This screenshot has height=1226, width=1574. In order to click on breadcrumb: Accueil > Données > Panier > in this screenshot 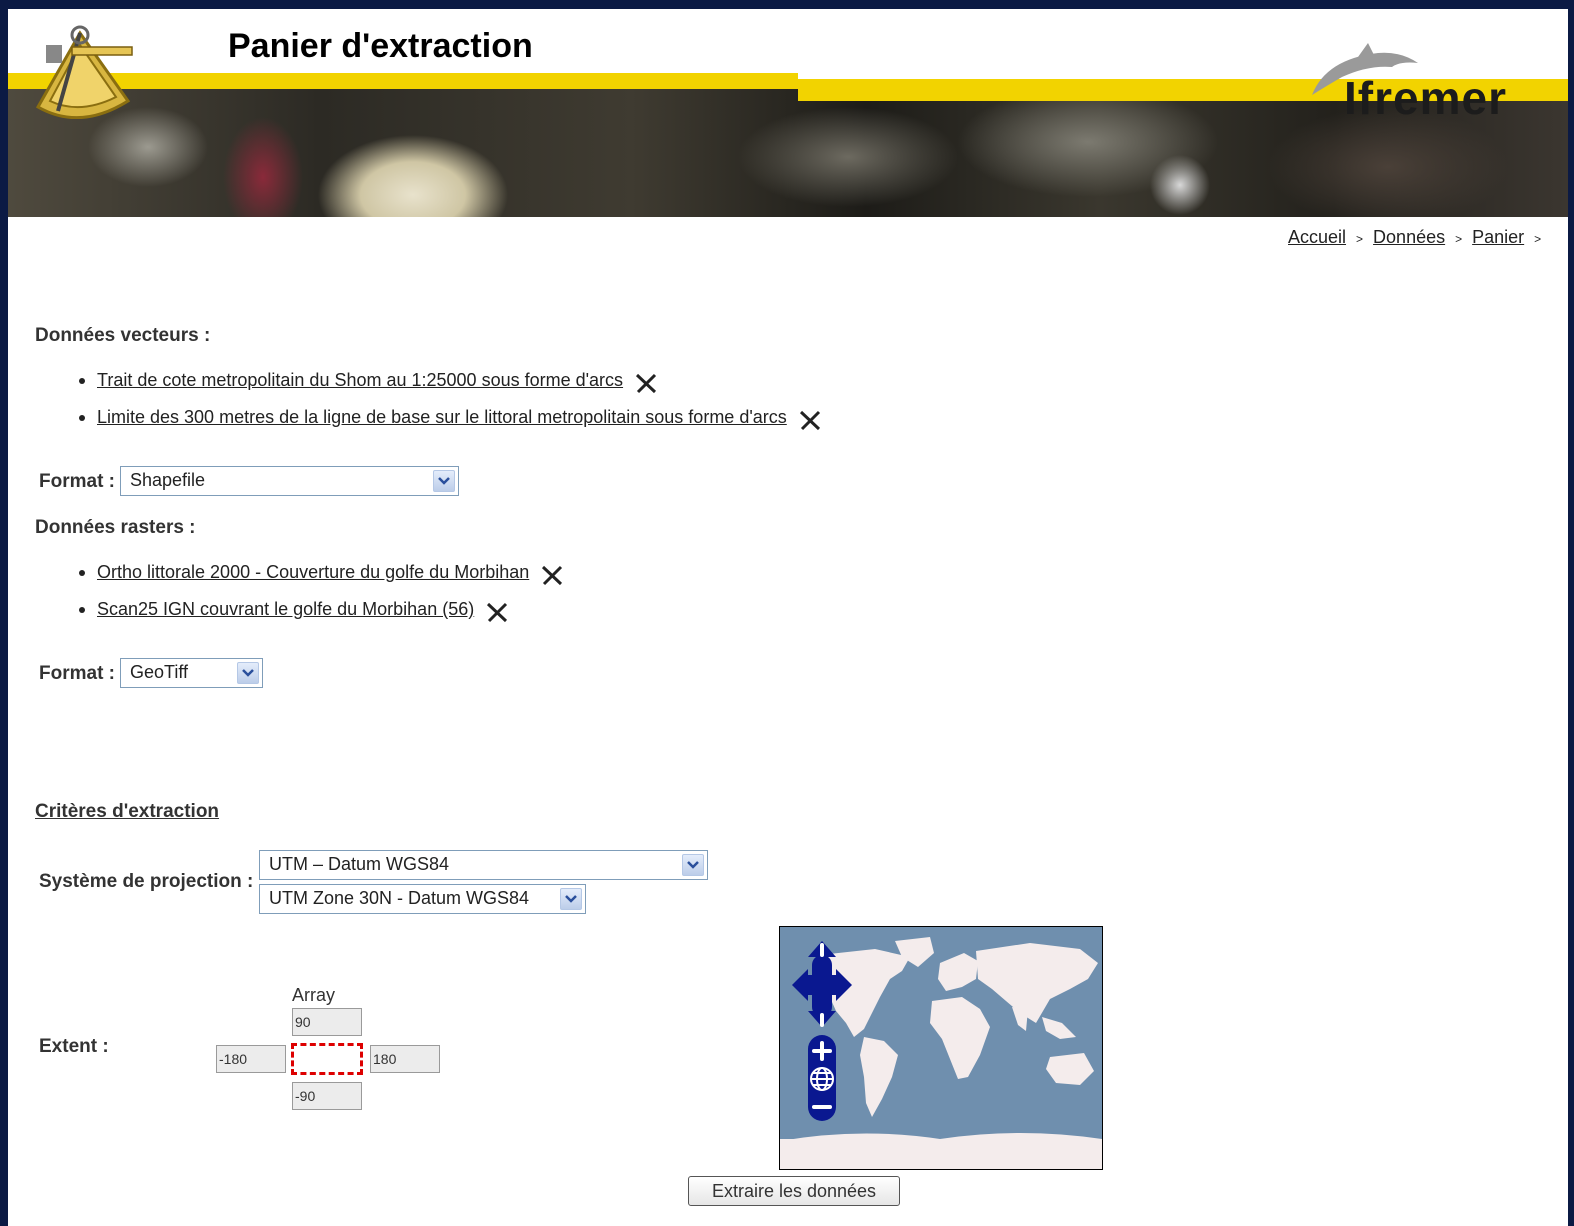, I will do `click(1419, 237)`.